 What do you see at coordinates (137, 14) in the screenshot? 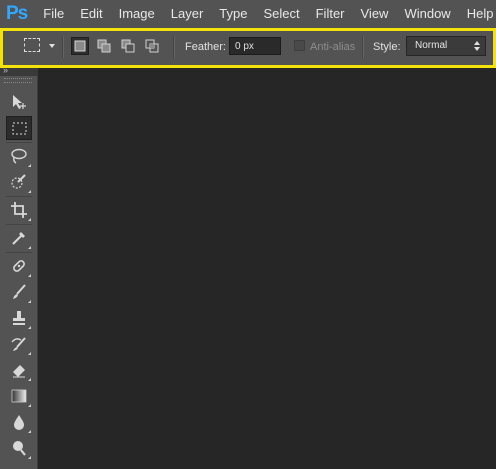
I see `menu-image: Image` at bounding box center [137, 14].